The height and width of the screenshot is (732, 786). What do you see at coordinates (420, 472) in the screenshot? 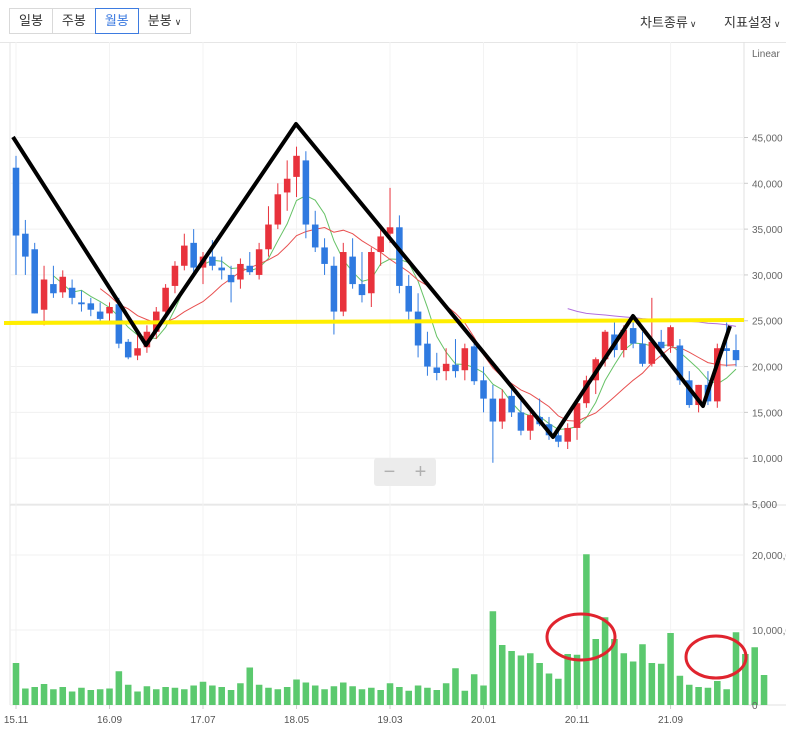
I see `plus-icon: +` at bounding box center [420, 472].